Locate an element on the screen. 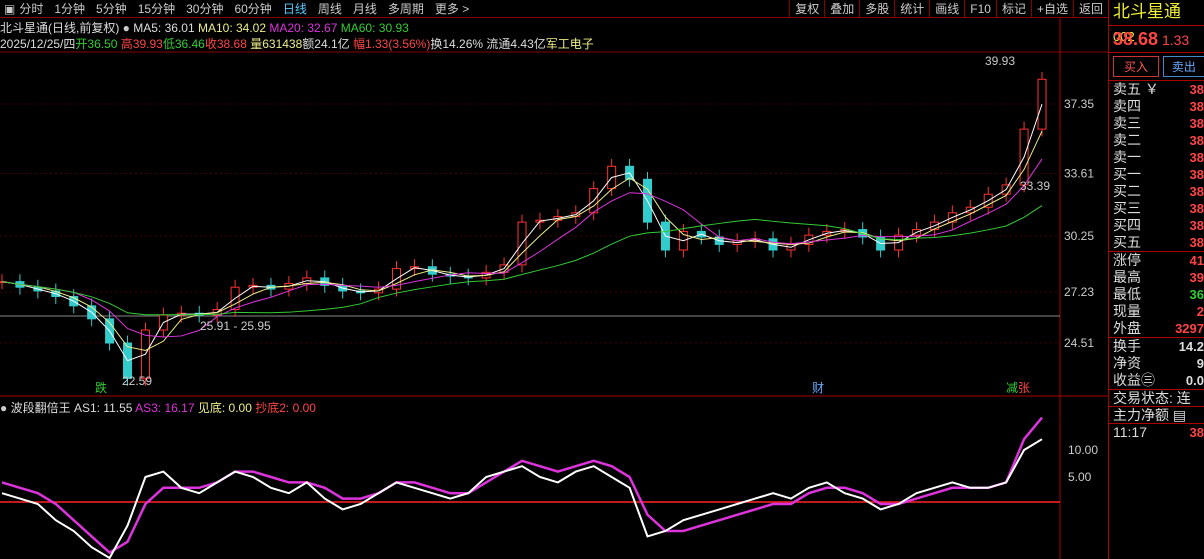  high: 高39.93 is located at coordinates (141, 44).